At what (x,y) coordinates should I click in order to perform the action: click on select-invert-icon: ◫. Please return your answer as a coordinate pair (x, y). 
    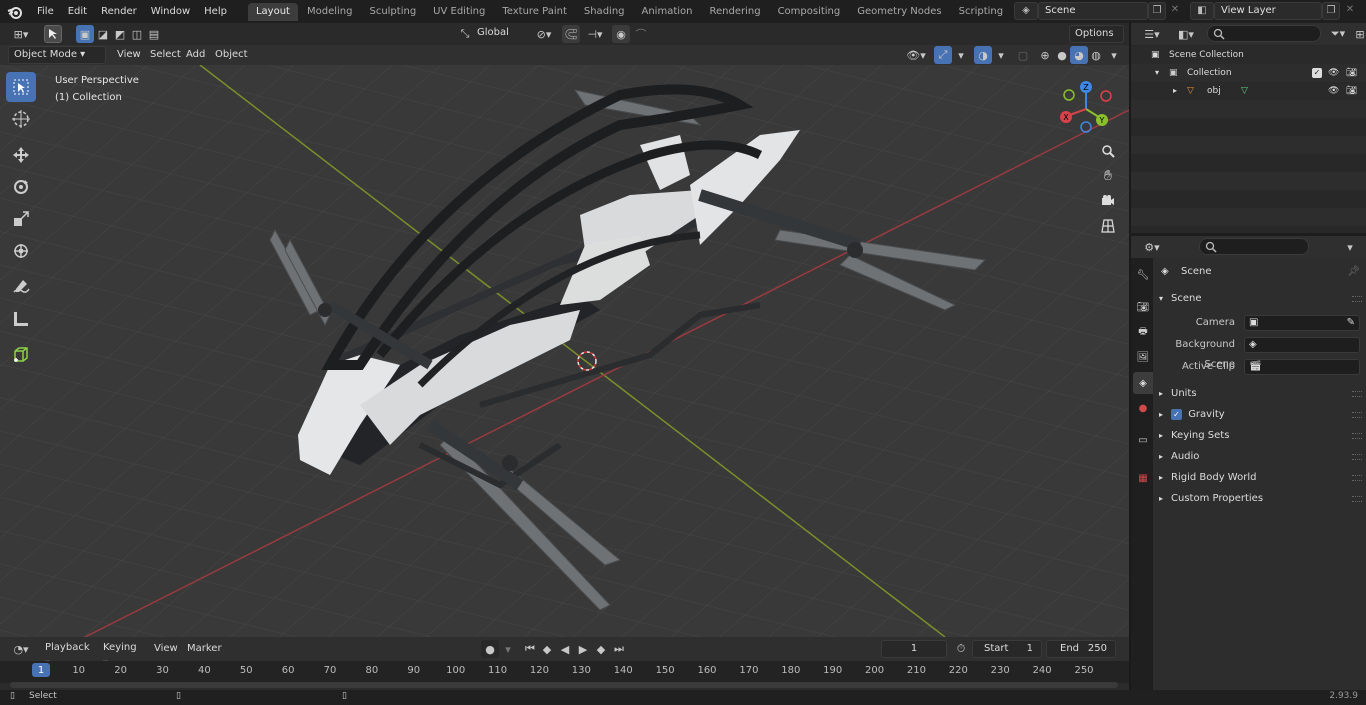
    Looking at the image, I should click on (137, 34).